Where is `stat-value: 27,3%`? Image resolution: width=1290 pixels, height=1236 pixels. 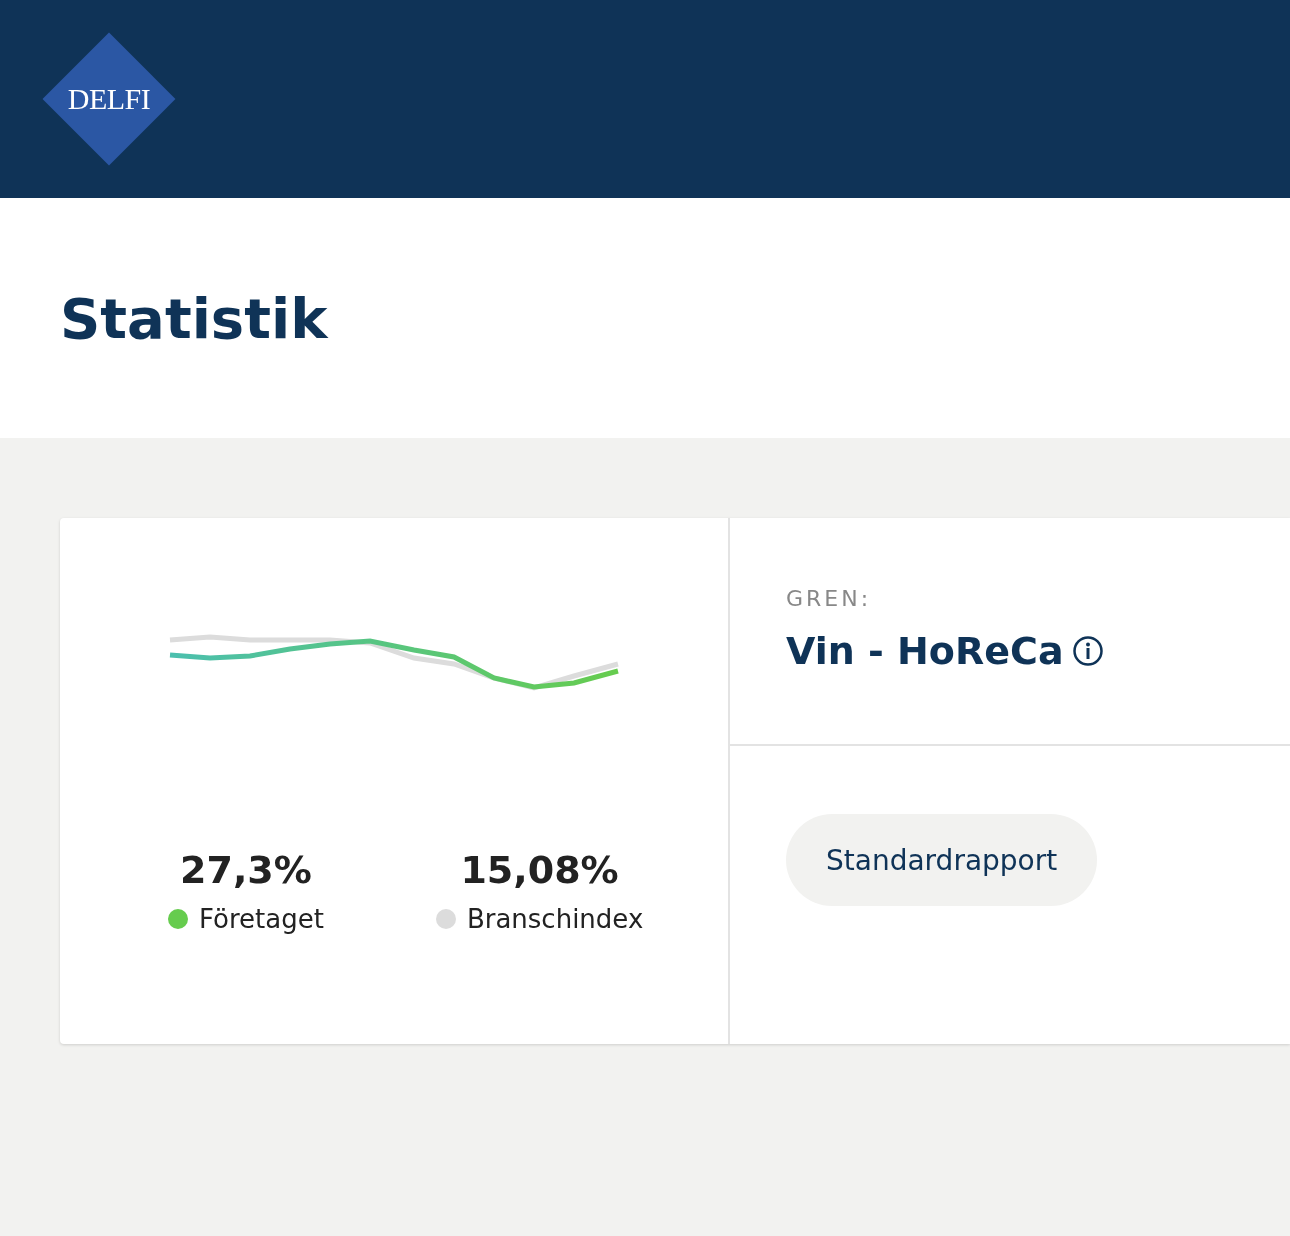
stat-value: 27,3% is located at coordinates (246, 870).